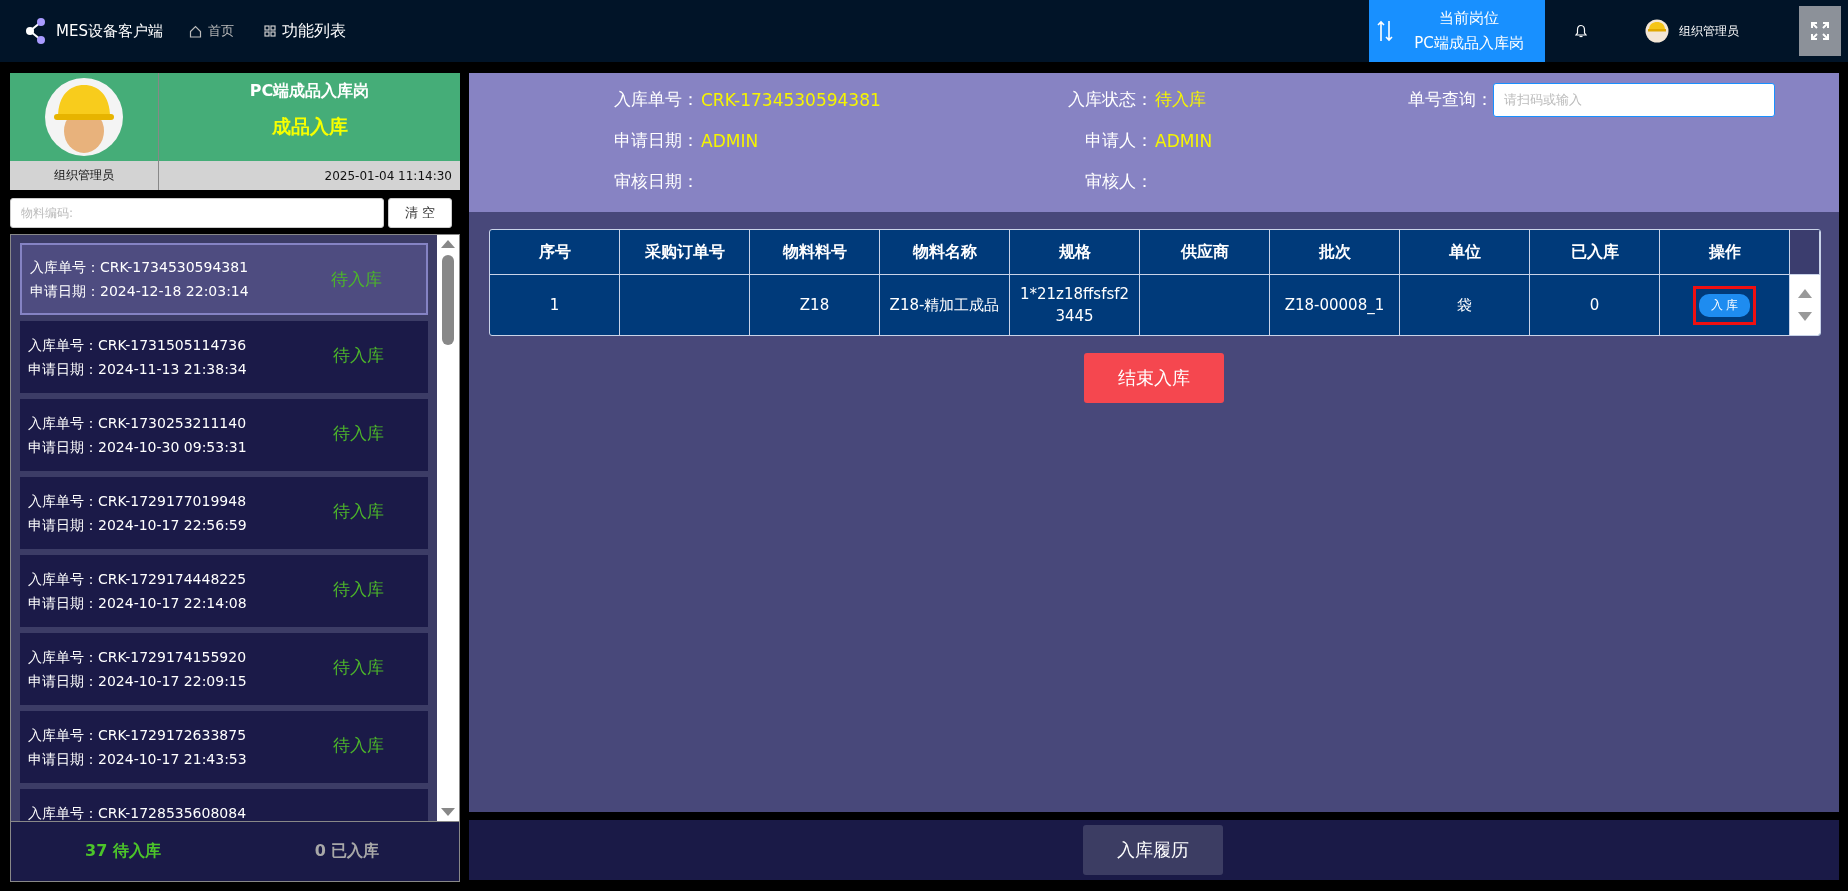  What do you see at coordinates (1118, 140) in the screenshot?
I see `field-label: 申请人：` at bounding box center [1118, 140].